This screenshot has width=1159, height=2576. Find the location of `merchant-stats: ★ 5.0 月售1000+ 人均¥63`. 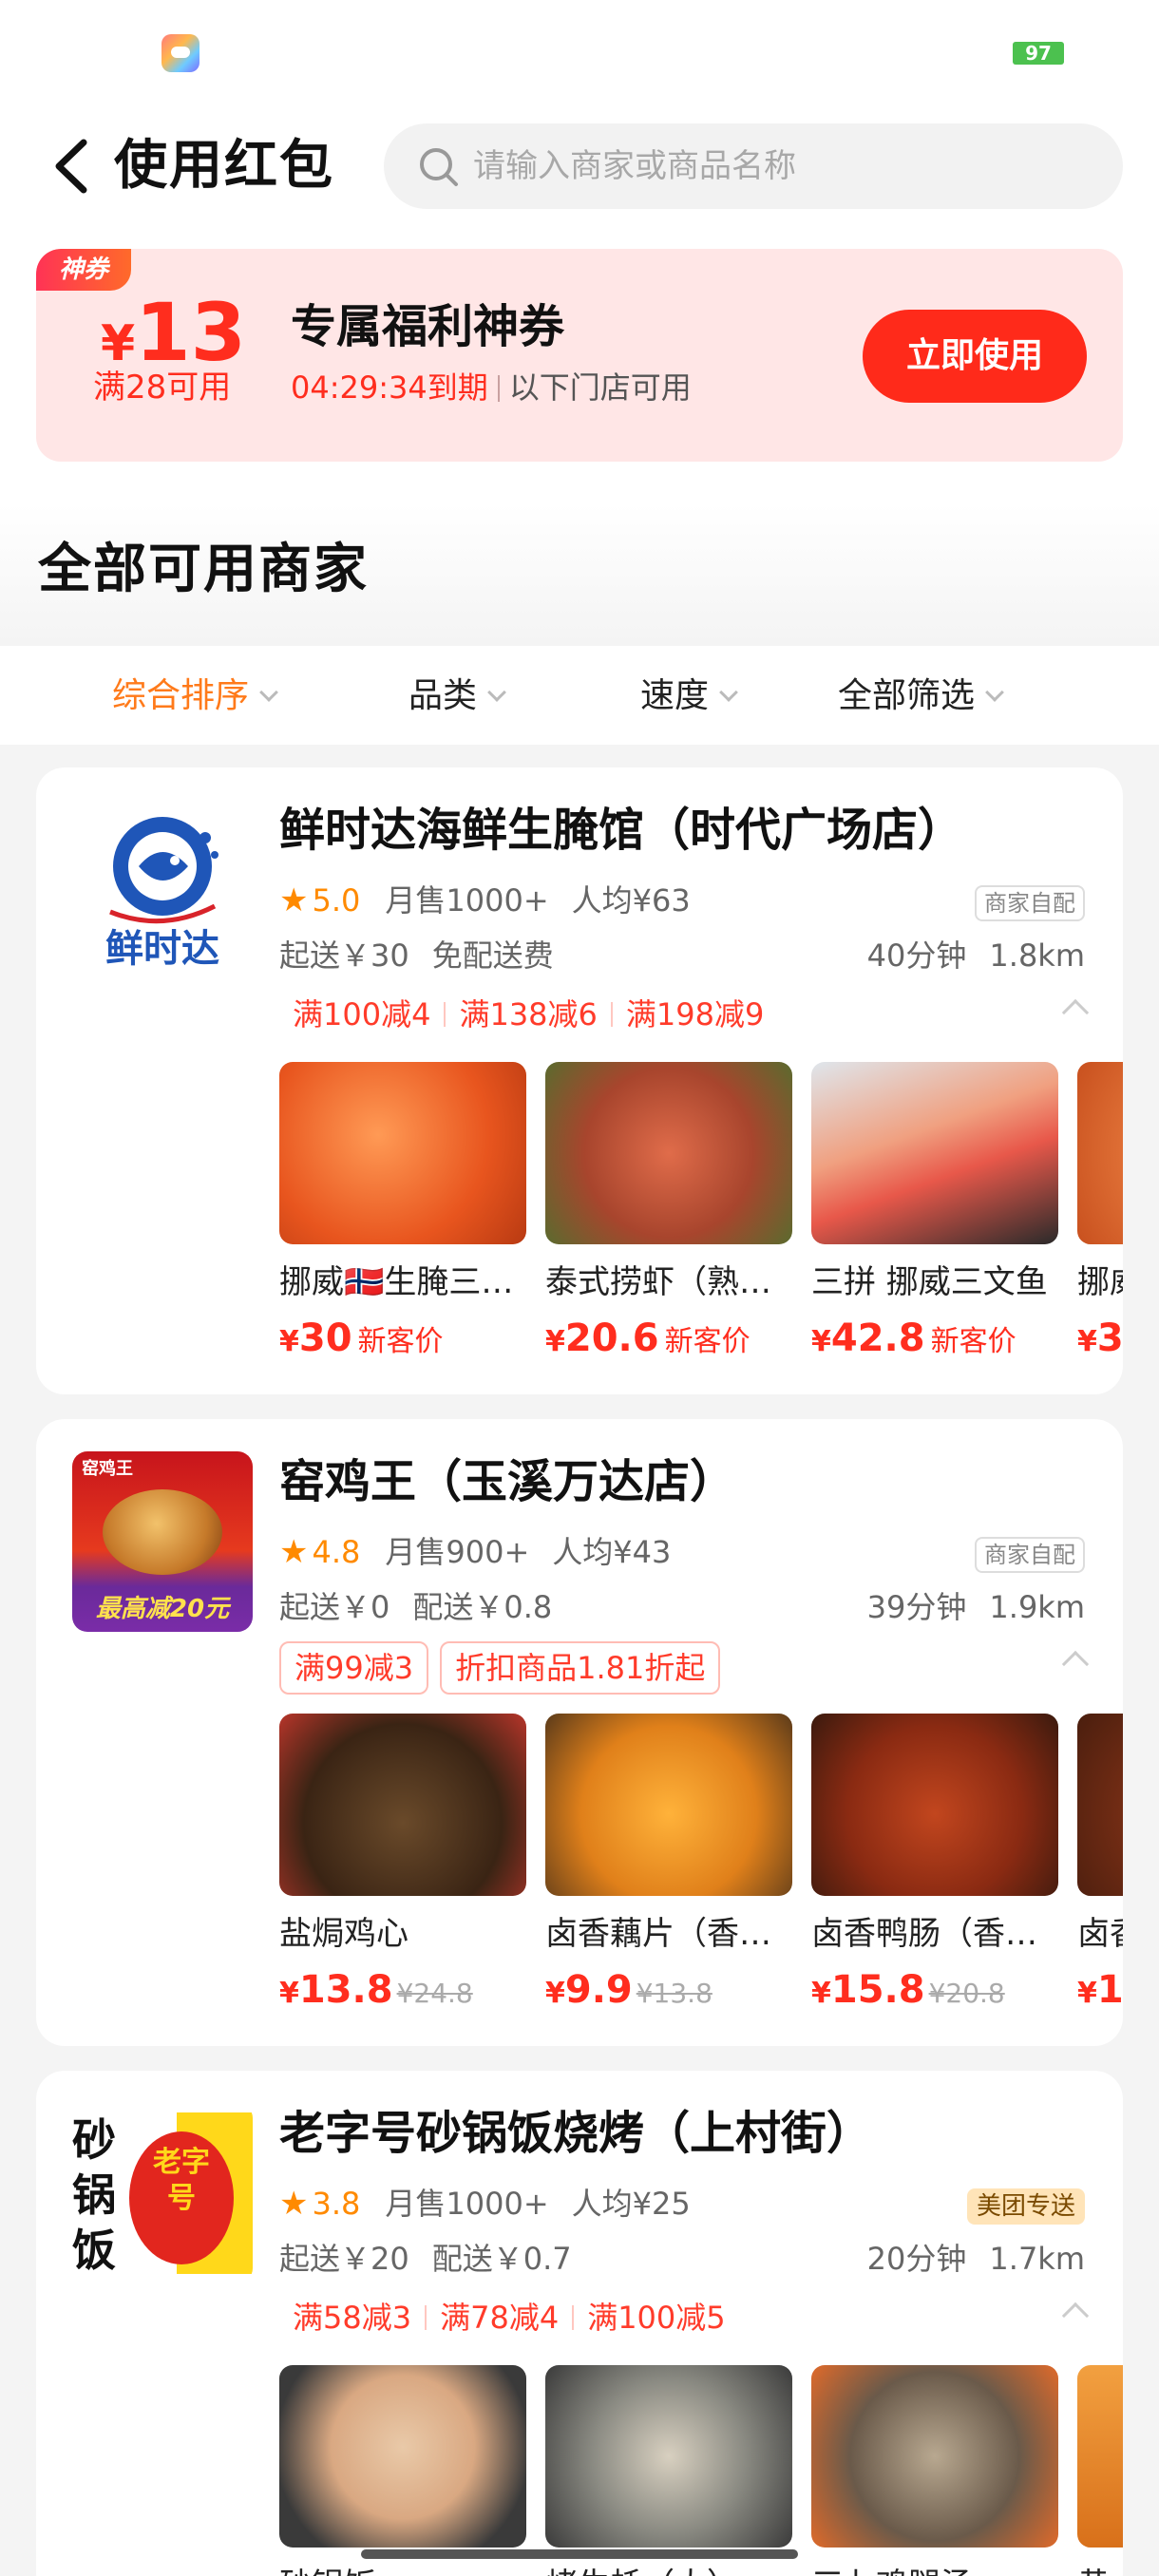

merchant-stats: ★ 5.0 月售1000+ 人均¥63 is located at coordinates (485, 900).